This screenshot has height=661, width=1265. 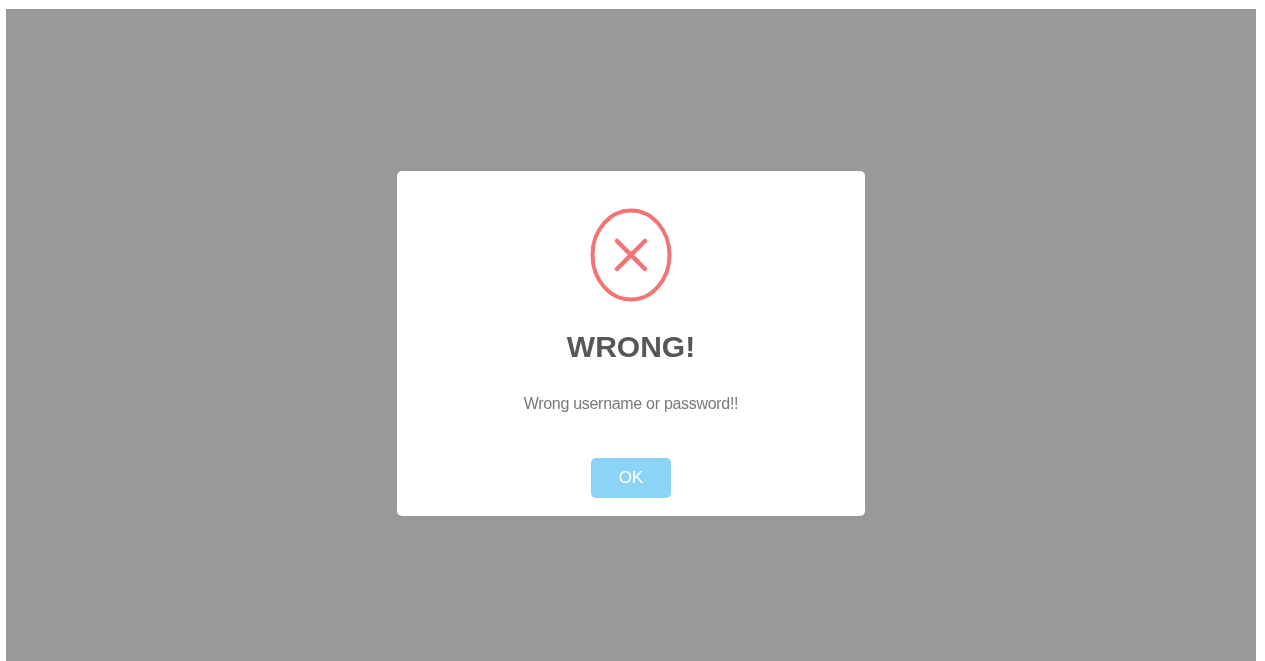 What do you see at coordinates (631, 347) in the screenshot?
I see `dialog-title: WRONG!` at bounding box center [631, 347].